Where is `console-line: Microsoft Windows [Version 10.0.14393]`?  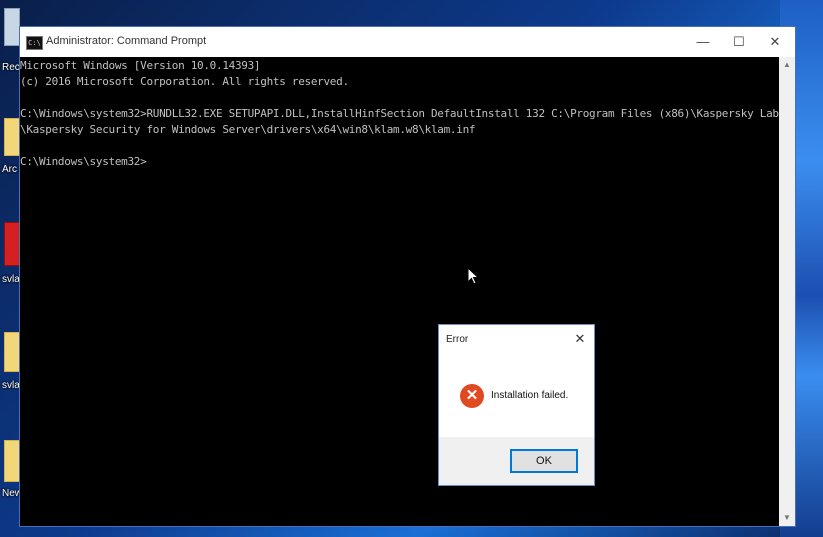
console-line: Microsoft Windows [Version 10.0.14393] is located at coordinates (140, 65).